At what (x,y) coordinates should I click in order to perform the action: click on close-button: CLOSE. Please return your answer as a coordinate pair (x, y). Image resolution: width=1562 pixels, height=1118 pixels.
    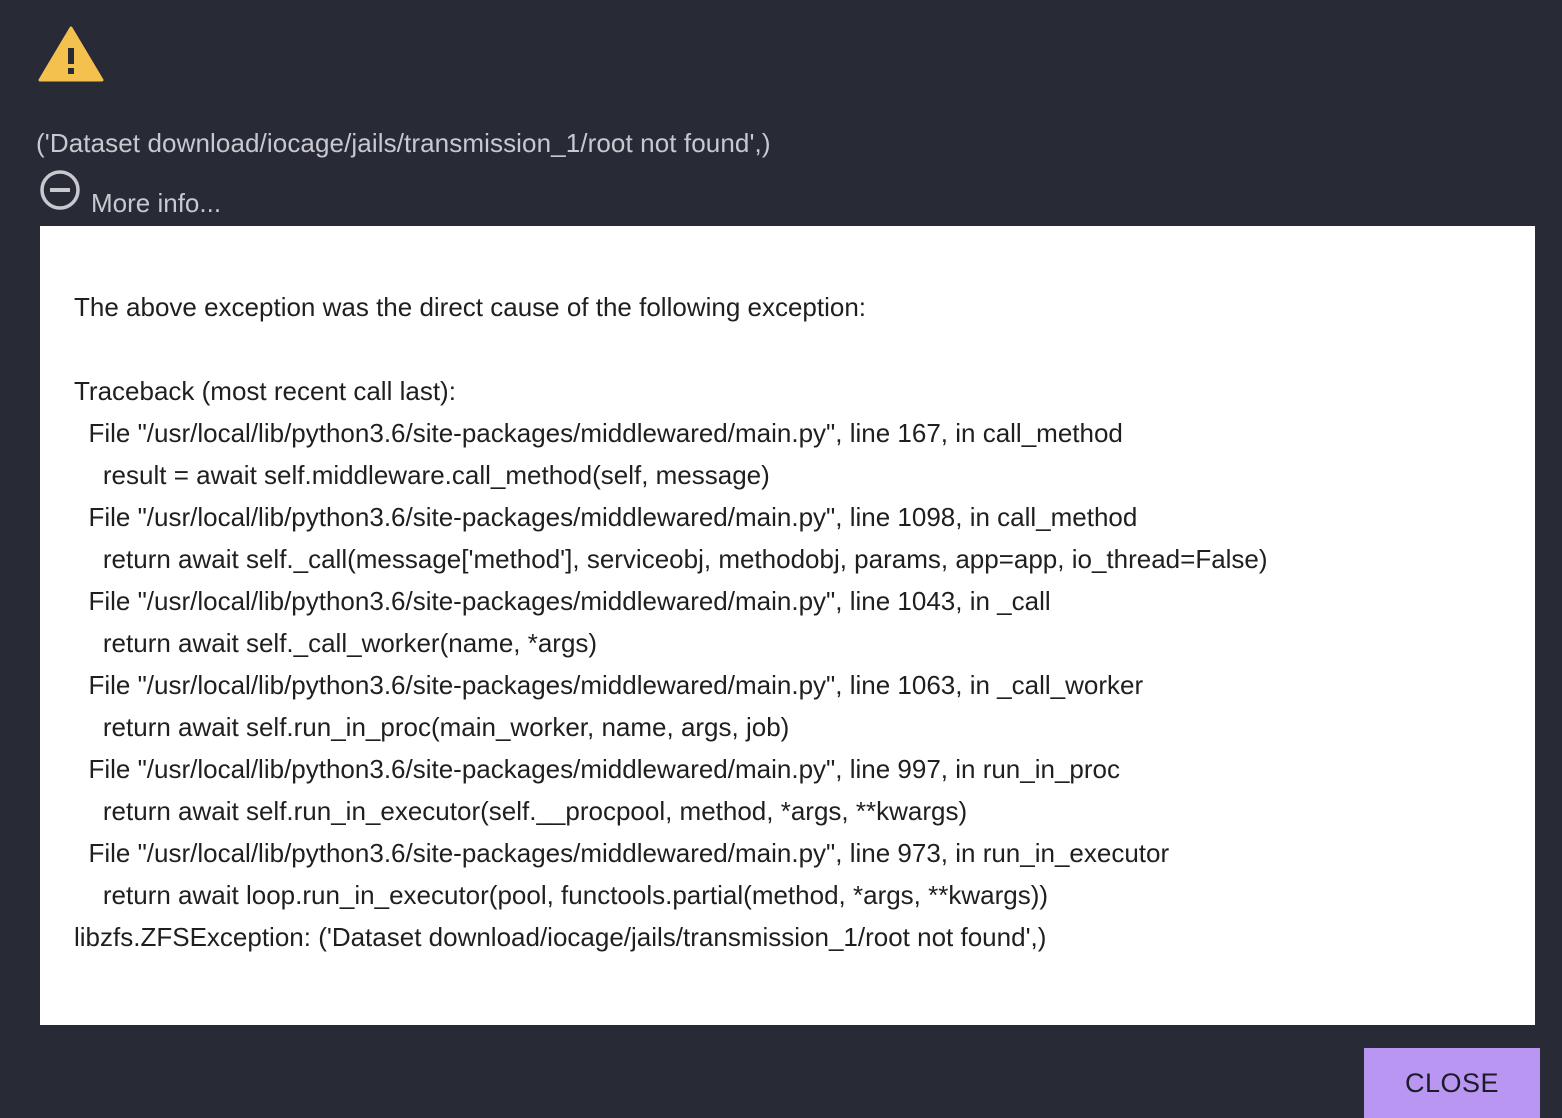
    Looking at the image, I should click on (1452, 1083).